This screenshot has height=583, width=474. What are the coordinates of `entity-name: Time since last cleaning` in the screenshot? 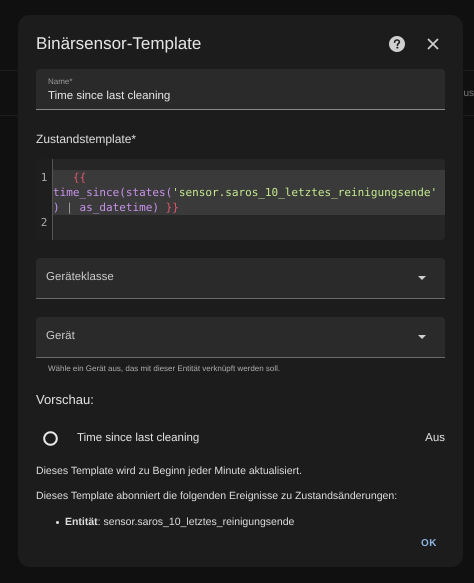 It's located at (138, 438).